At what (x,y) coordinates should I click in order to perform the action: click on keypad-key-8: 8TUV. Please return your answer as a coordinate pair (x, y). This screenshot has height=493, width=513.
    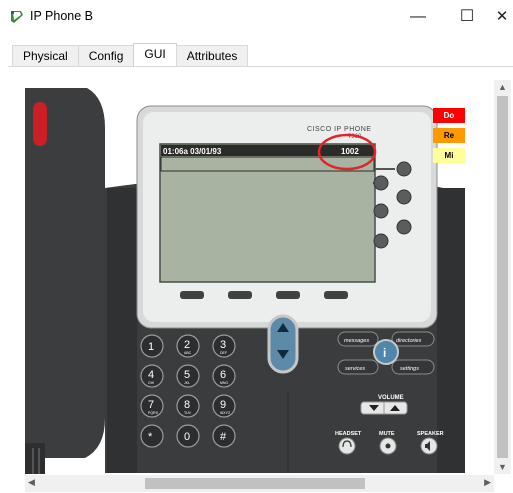
    Looking at the image, I should click on (188, 406).